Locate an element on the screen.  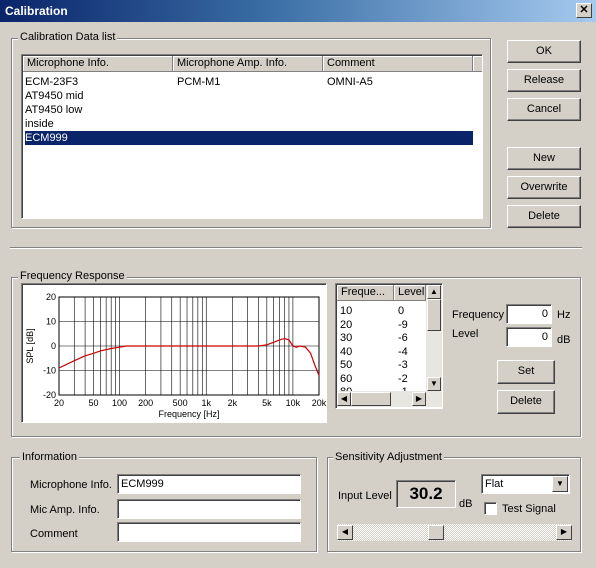
list-cell-mic: ECM-23F3 is located at coordinates (52, 82).